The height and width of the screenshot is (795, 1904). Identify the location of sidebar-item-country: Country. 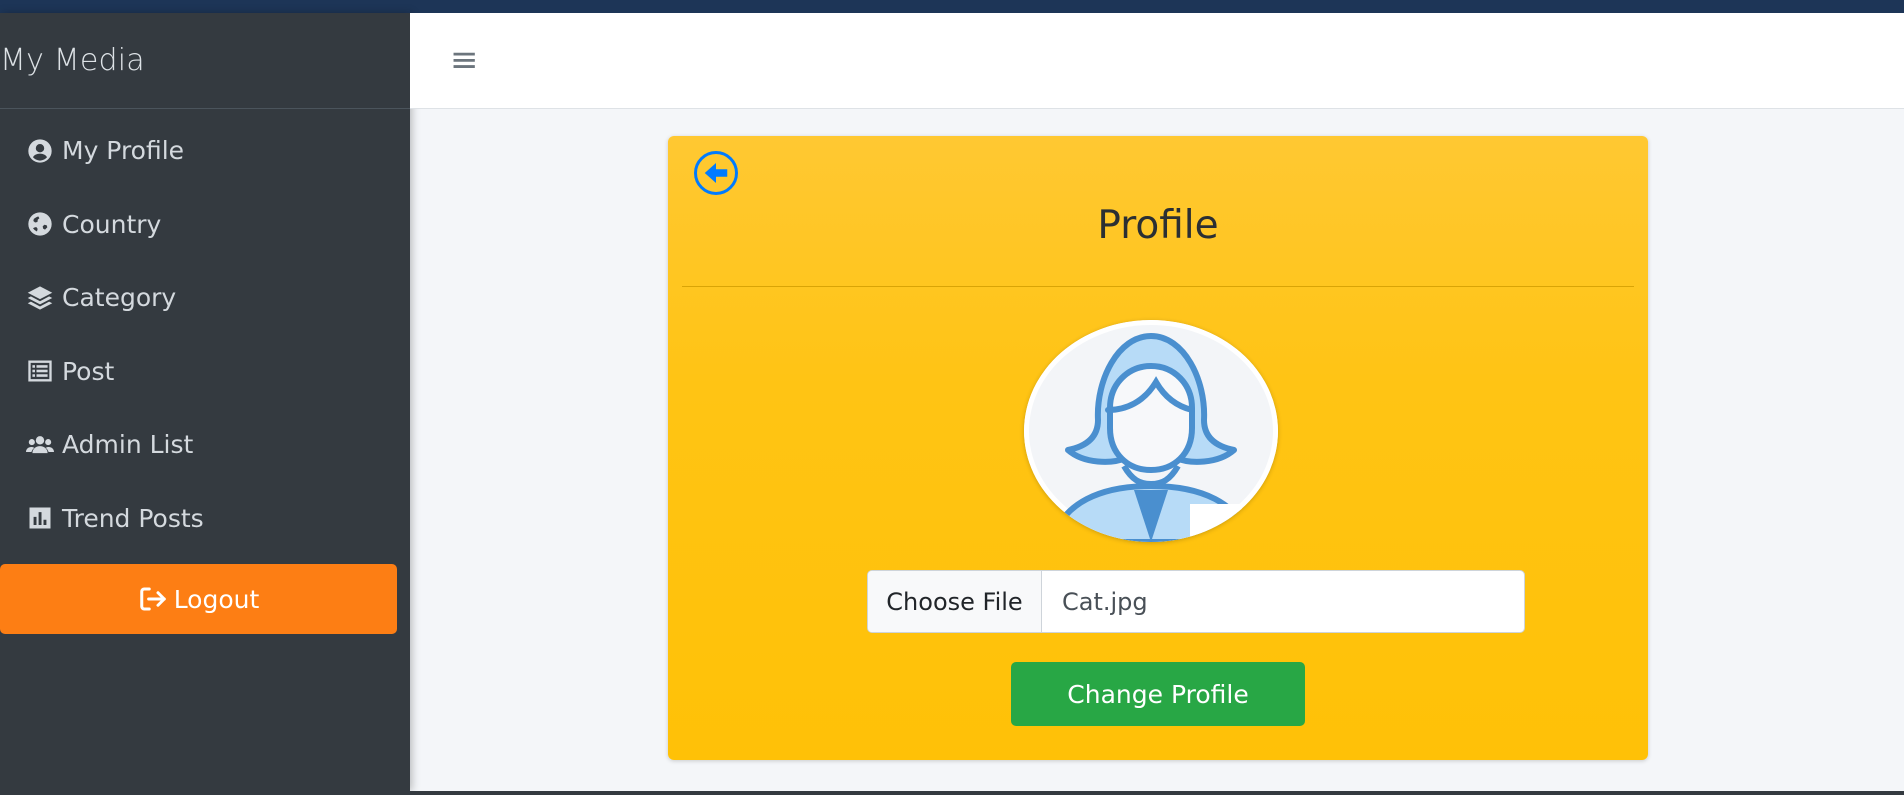
(205, 225).